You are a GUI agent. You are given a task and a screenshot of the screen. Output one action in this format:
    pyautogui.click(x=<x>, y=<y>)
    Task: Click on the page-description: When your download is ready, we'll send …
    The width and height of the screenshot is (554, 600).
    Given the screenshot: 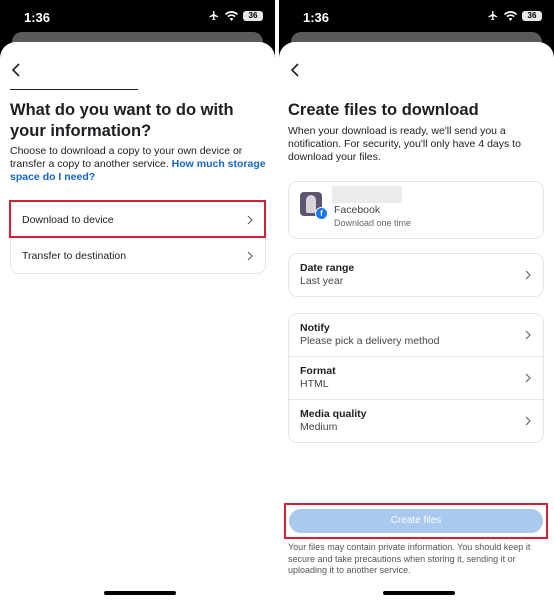 What is the action you would take?
    pyautogui.click(x=404, y=144)
    